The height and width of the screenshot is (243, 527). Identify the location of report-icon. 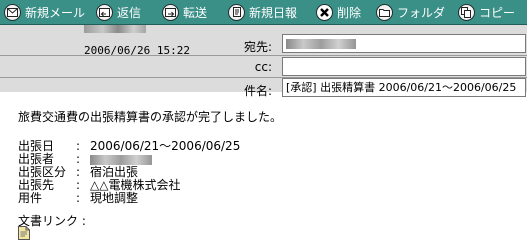
(236, 12).